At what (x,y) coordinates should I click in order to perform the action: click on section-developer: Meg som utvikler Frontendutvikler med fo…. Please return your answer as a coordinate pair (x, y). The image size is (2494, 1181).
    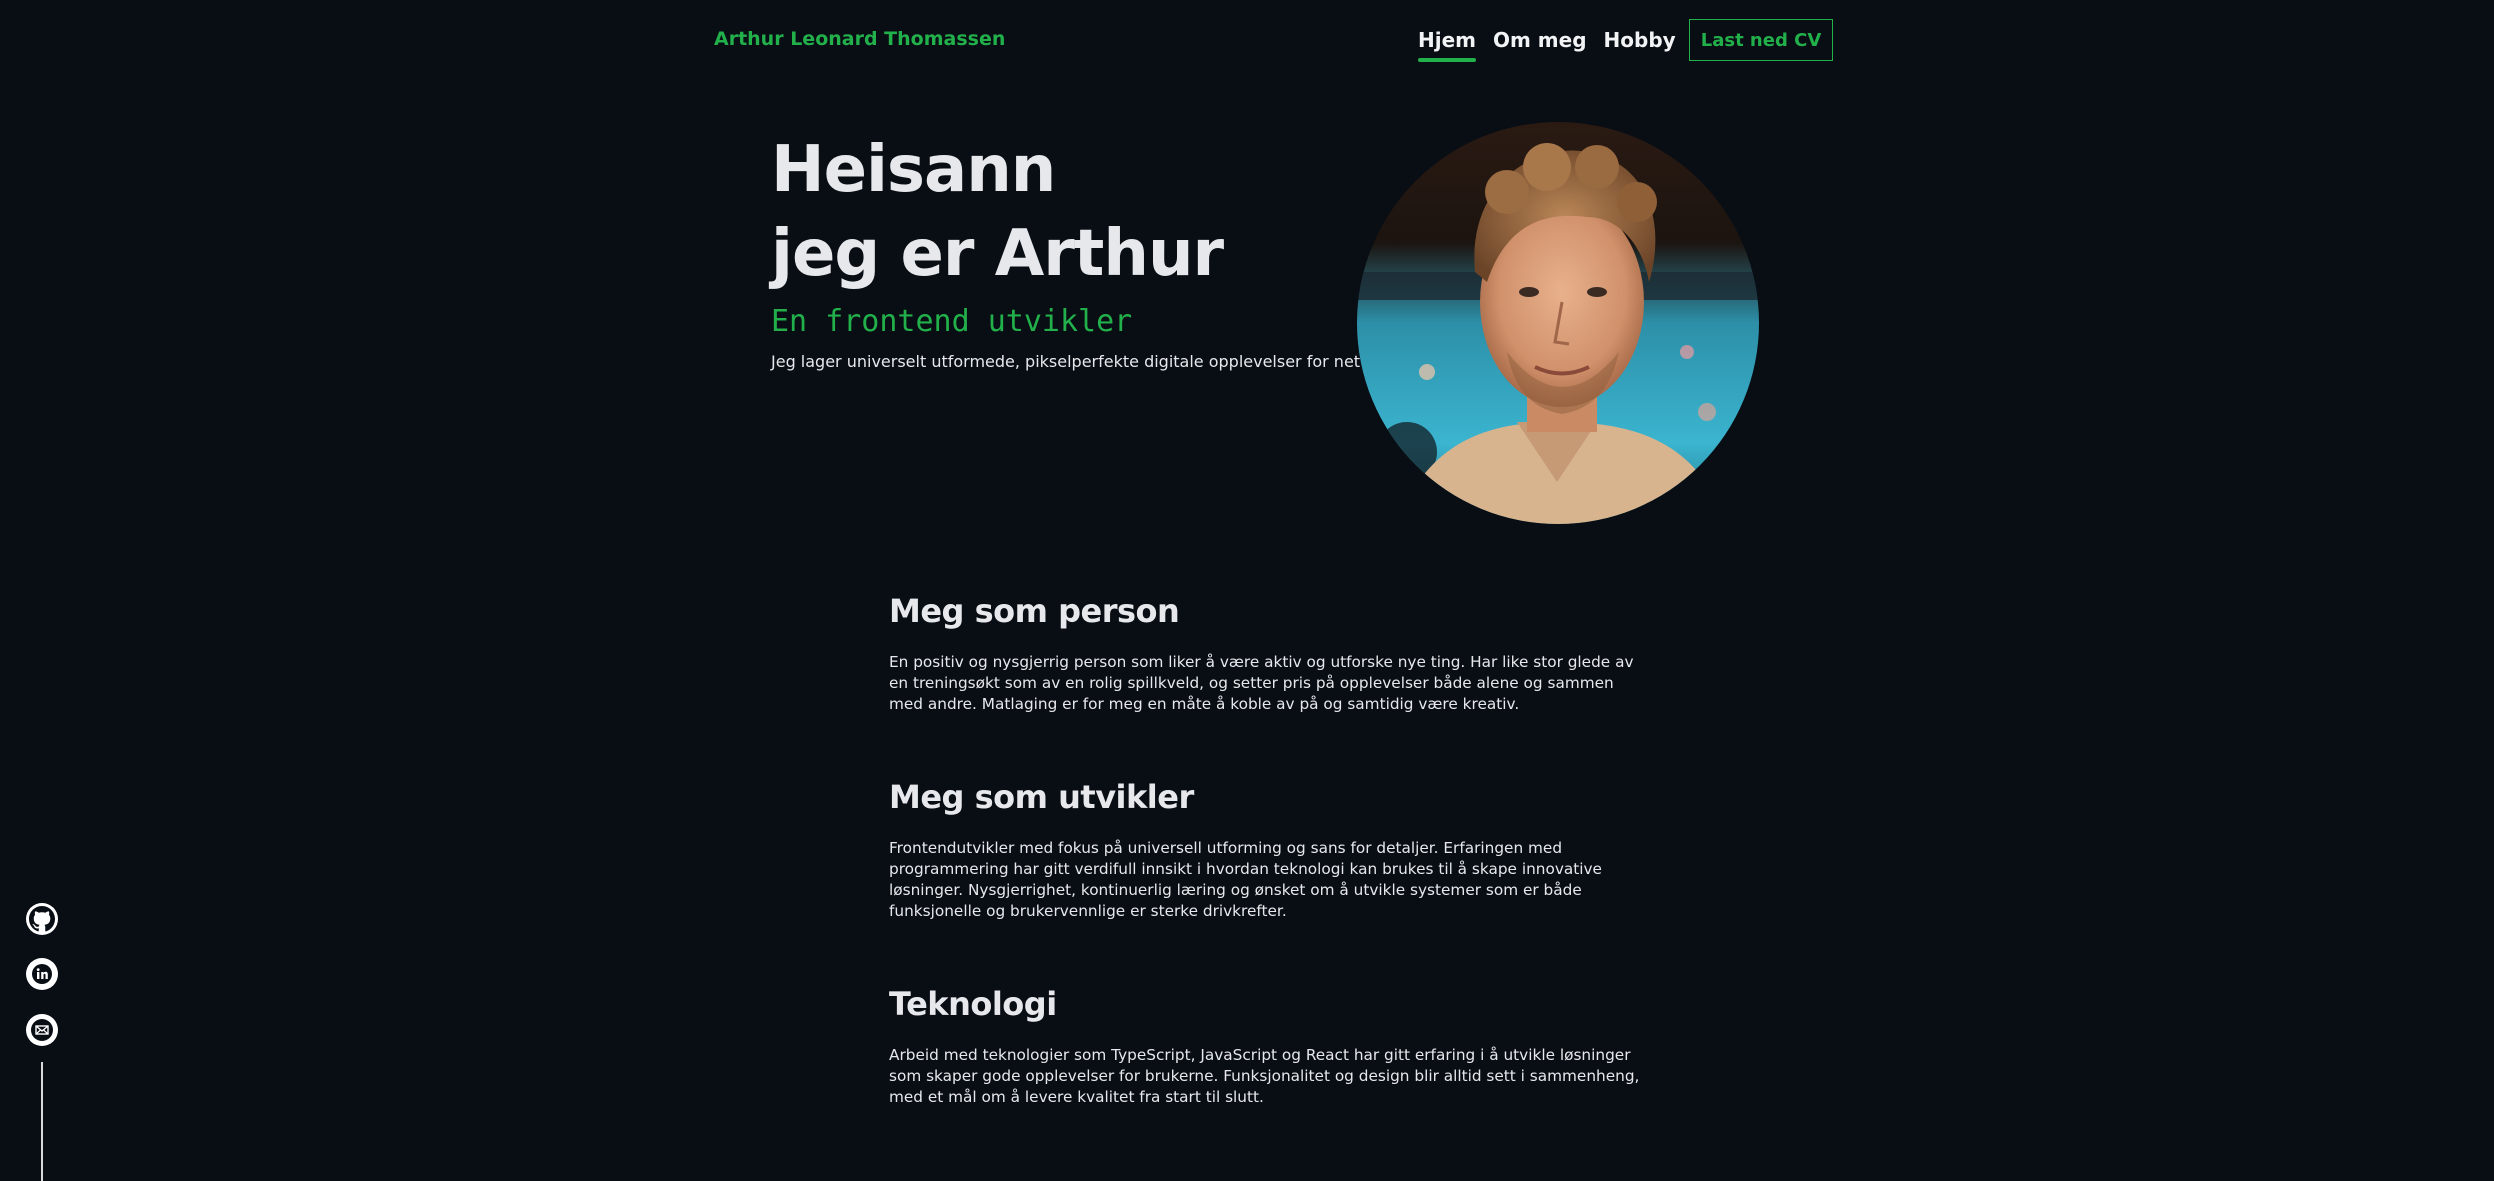
    Looking at the image, I should click on (1269, 850).